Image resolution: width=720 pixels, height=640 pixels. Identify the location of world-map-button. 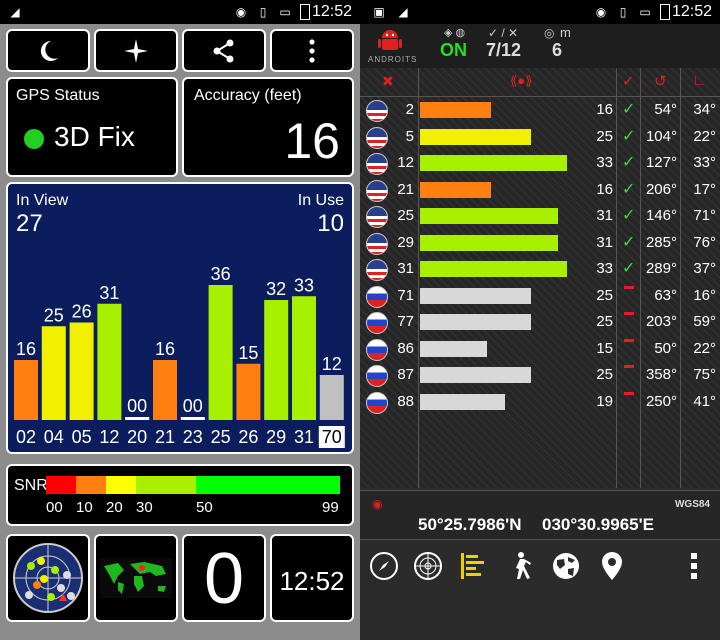
(136, 578).